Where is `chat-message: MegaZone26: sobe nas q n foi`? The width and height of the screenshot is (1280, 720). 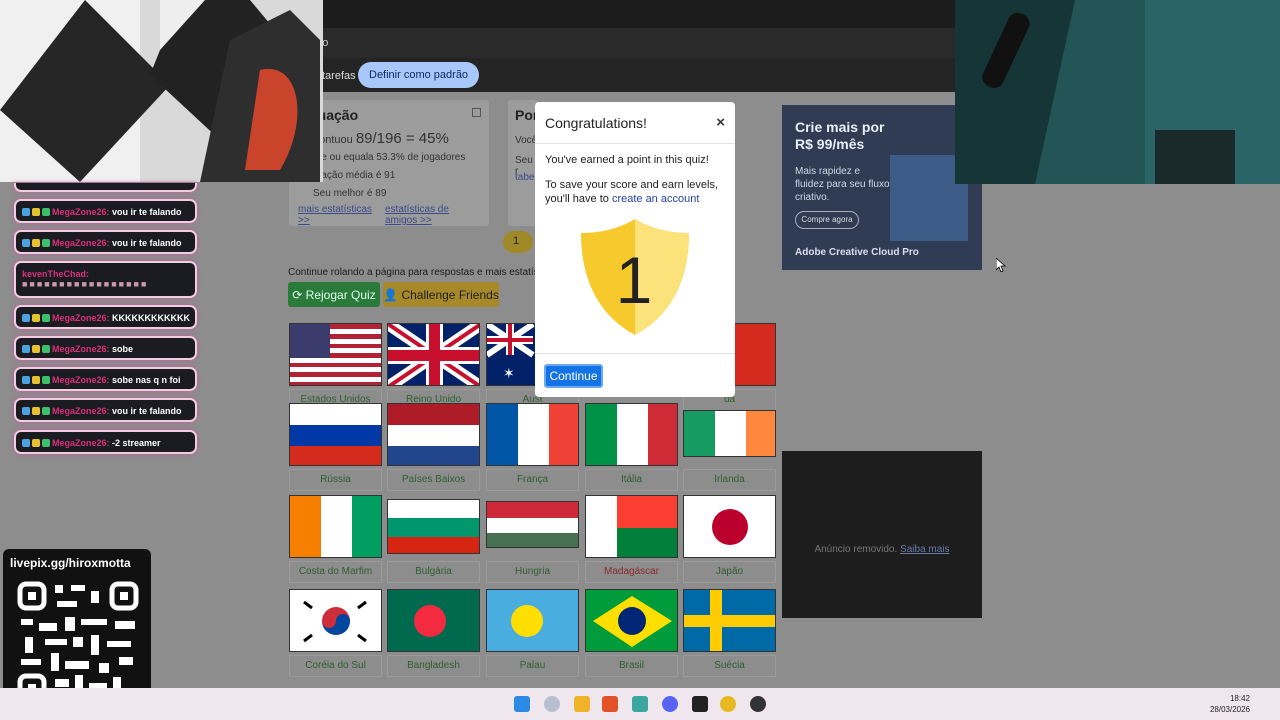 chat-message: MegaZone26: sobe nas q n foi is located at coordinates (105, 379).